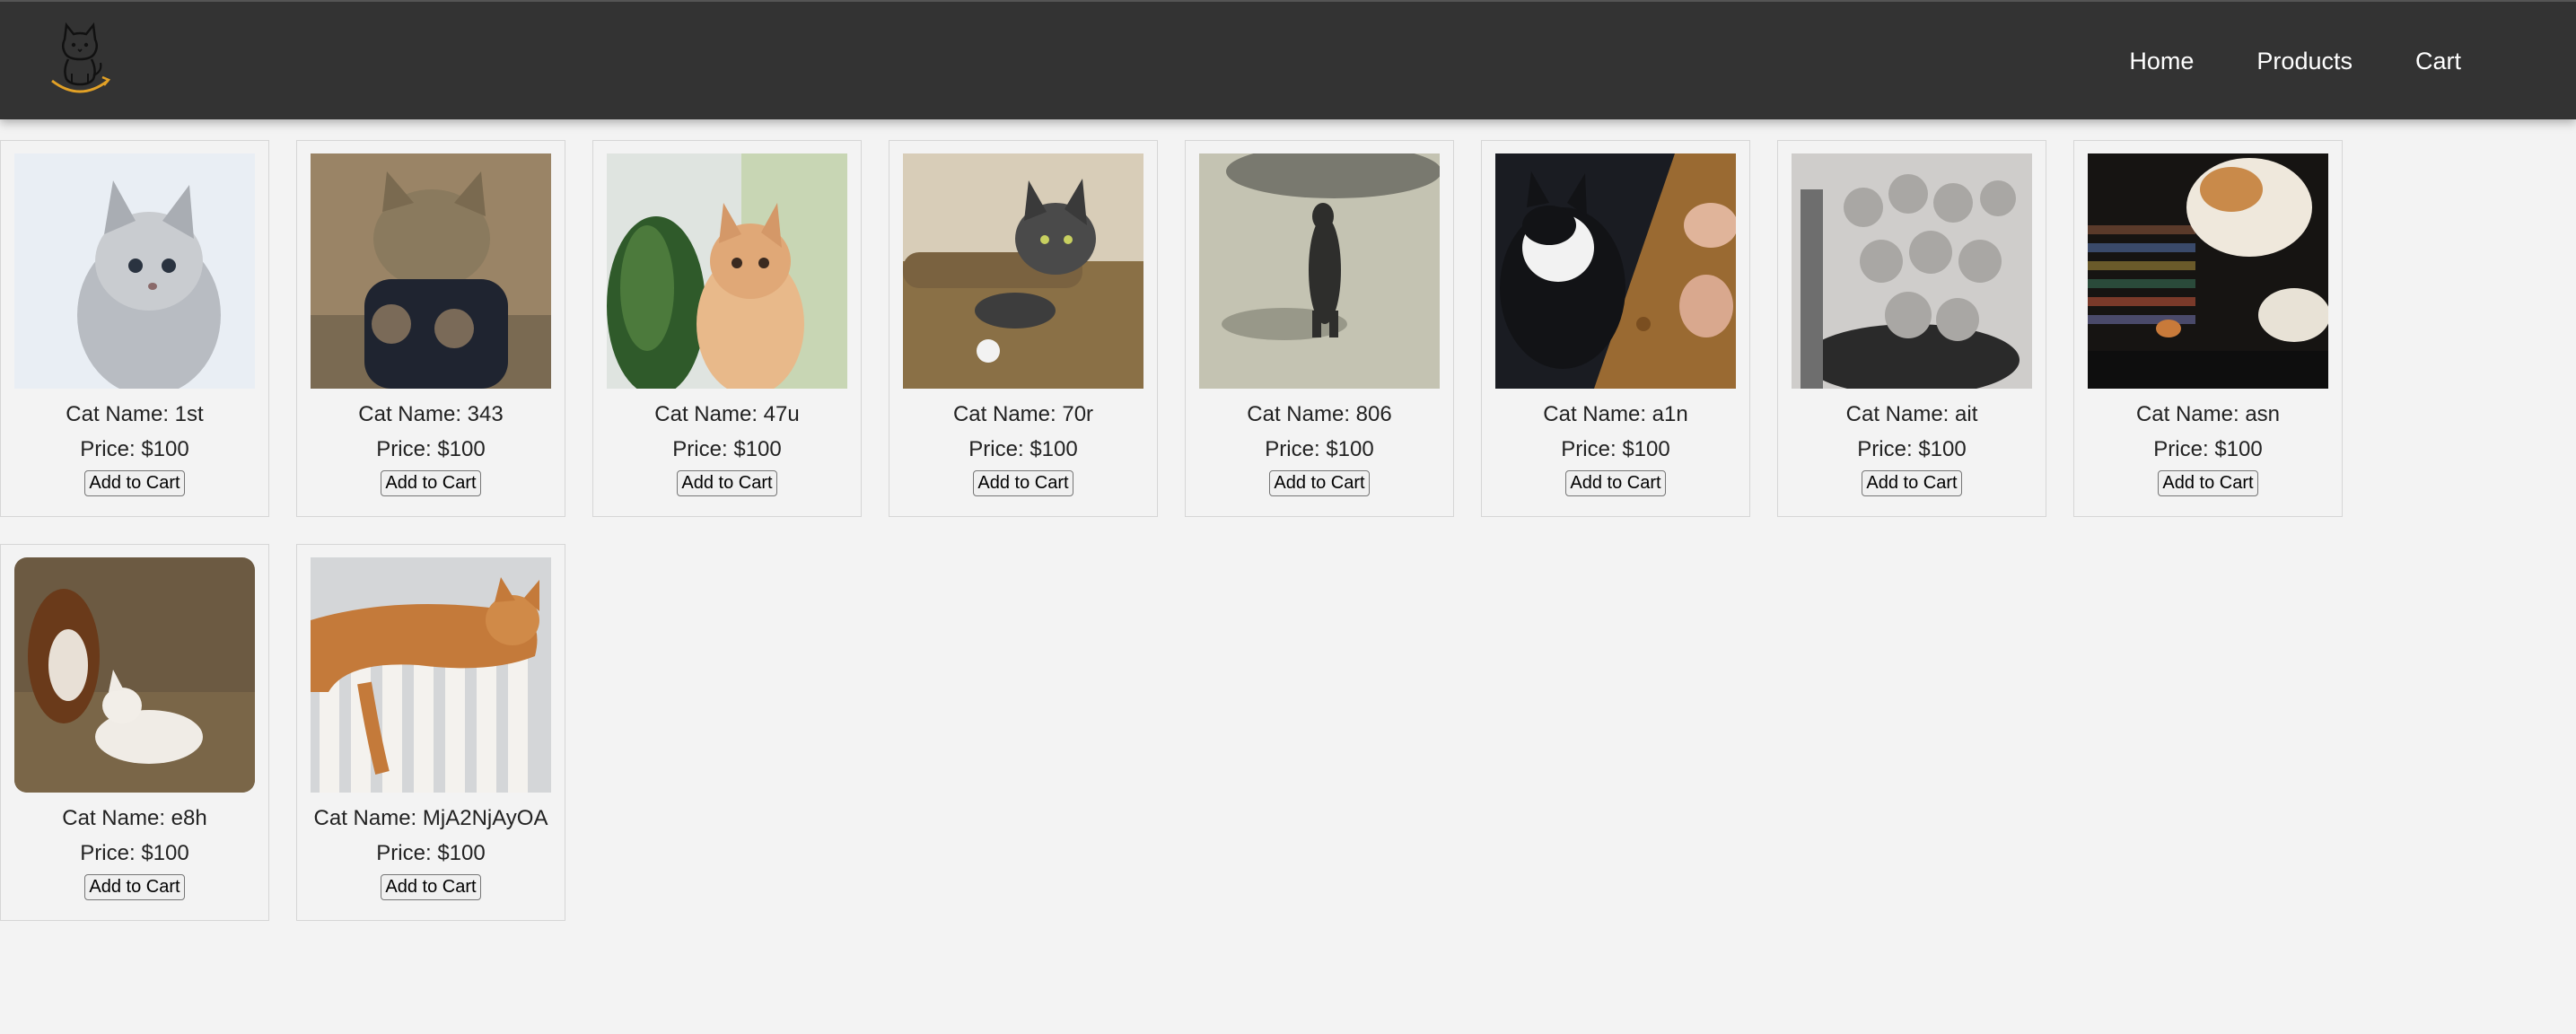 Image resolution: width=2576 pixels, height=1034 pixels. Describe the element at coordinates (2161, 61) in the screenshot. I see `nav-link-home: Home` at that location.